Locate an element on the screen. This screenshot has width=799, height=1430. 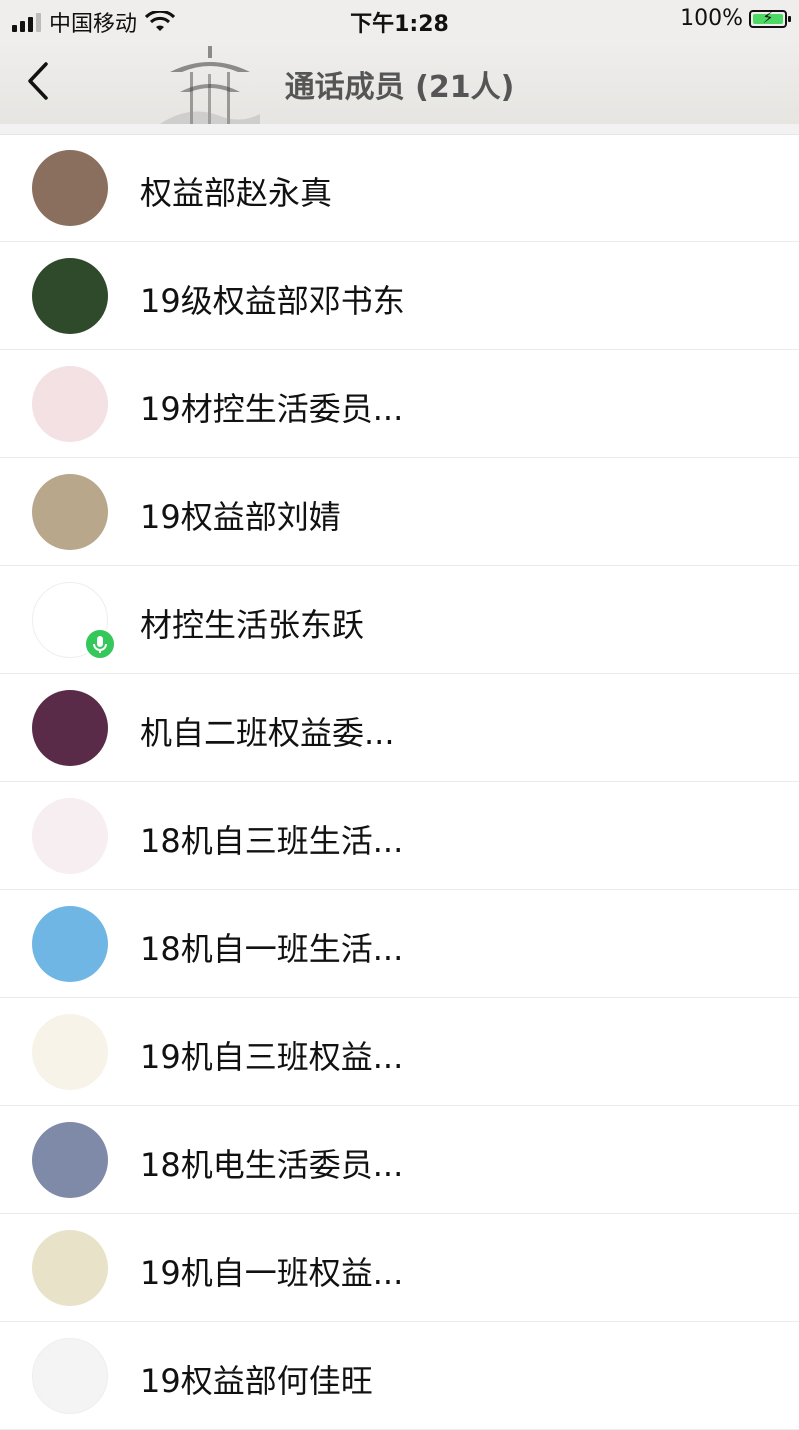
member-name: 19级权益部邓书东 is located at coordinates (272, 301).